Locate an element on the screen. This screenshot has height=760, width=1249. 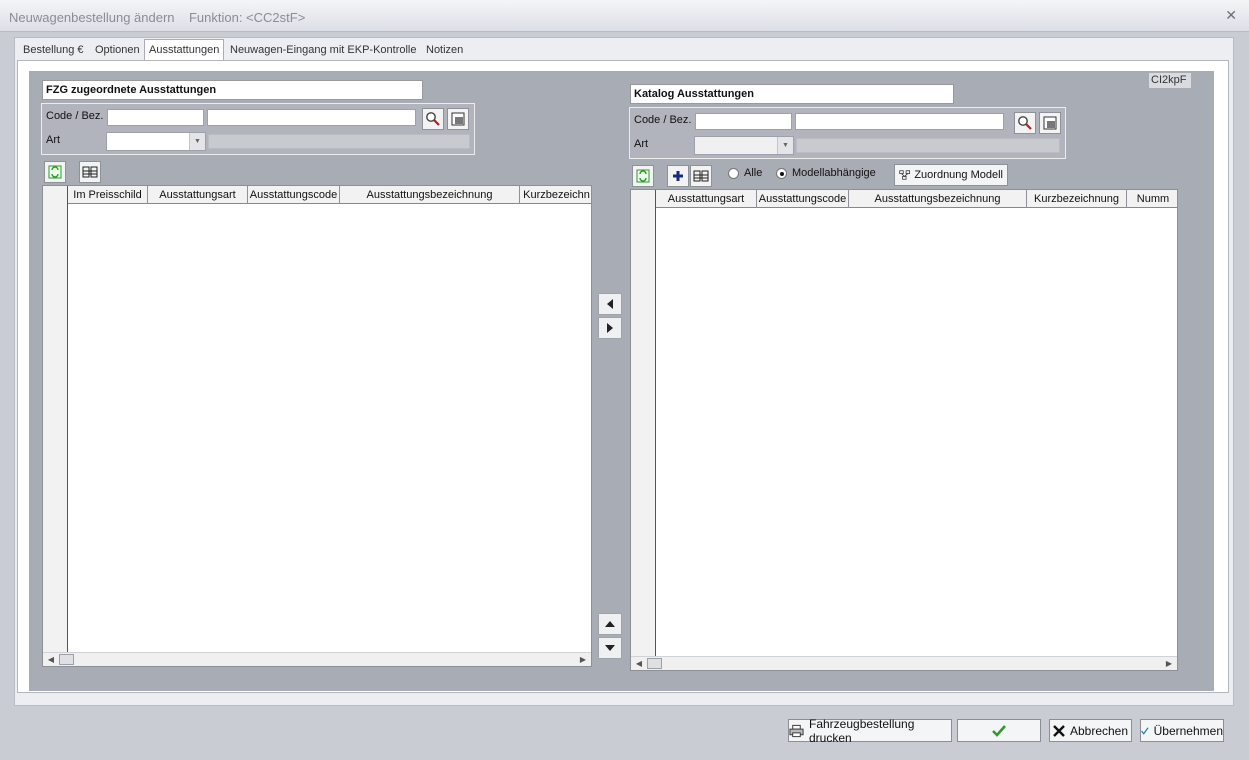
form-code-label: CI2kpF is located at coordinates (1170, 80).